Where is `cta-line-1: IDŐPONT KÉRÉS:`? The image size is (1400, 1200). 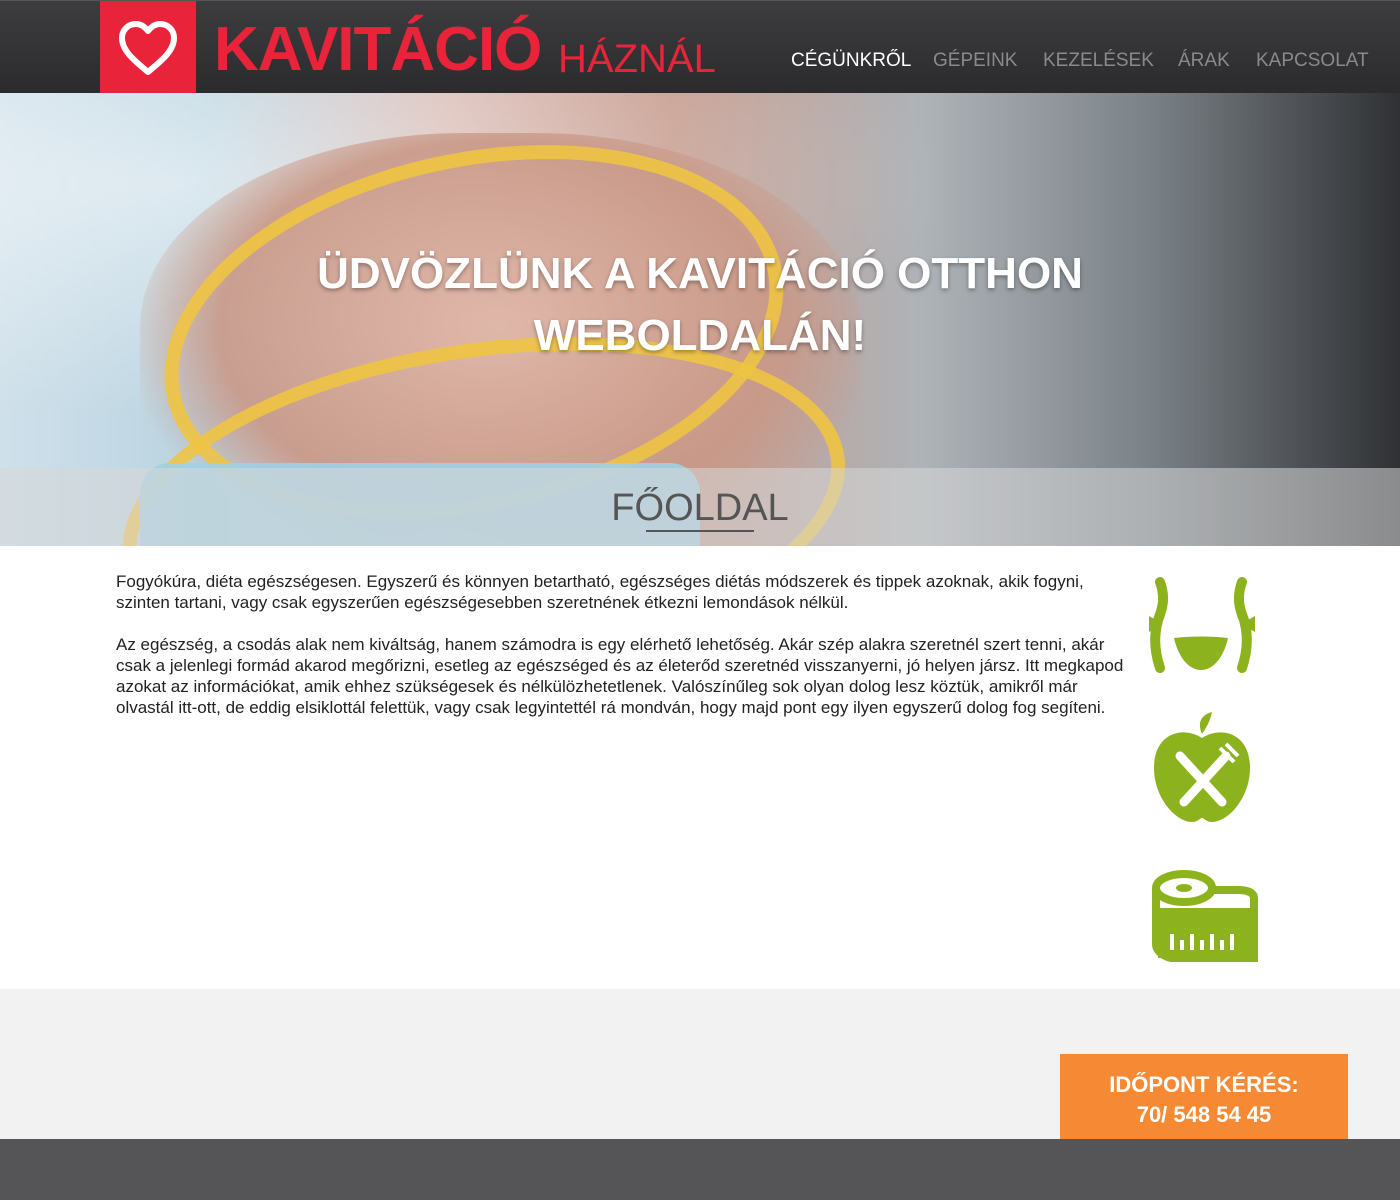
cta-line-1: IDŐPONT KÉRÉS: is located at coordinates (1204, 1084).